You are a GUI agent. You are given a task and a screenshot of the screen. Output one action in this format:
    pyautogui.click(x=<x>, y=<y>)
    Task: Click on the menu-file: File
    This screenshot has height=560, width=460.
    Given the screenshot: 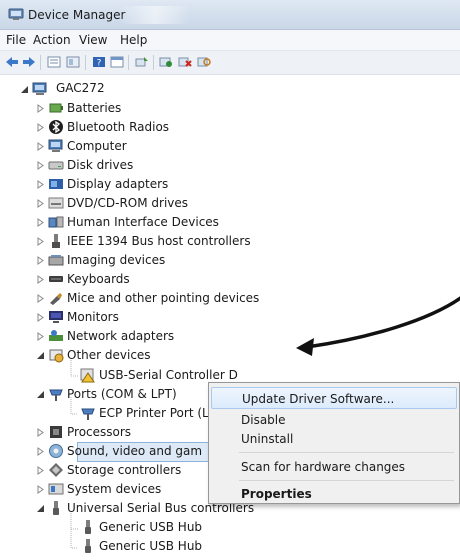 What is the action you would take?
    pyautogui.click(x=16, y=40)
    